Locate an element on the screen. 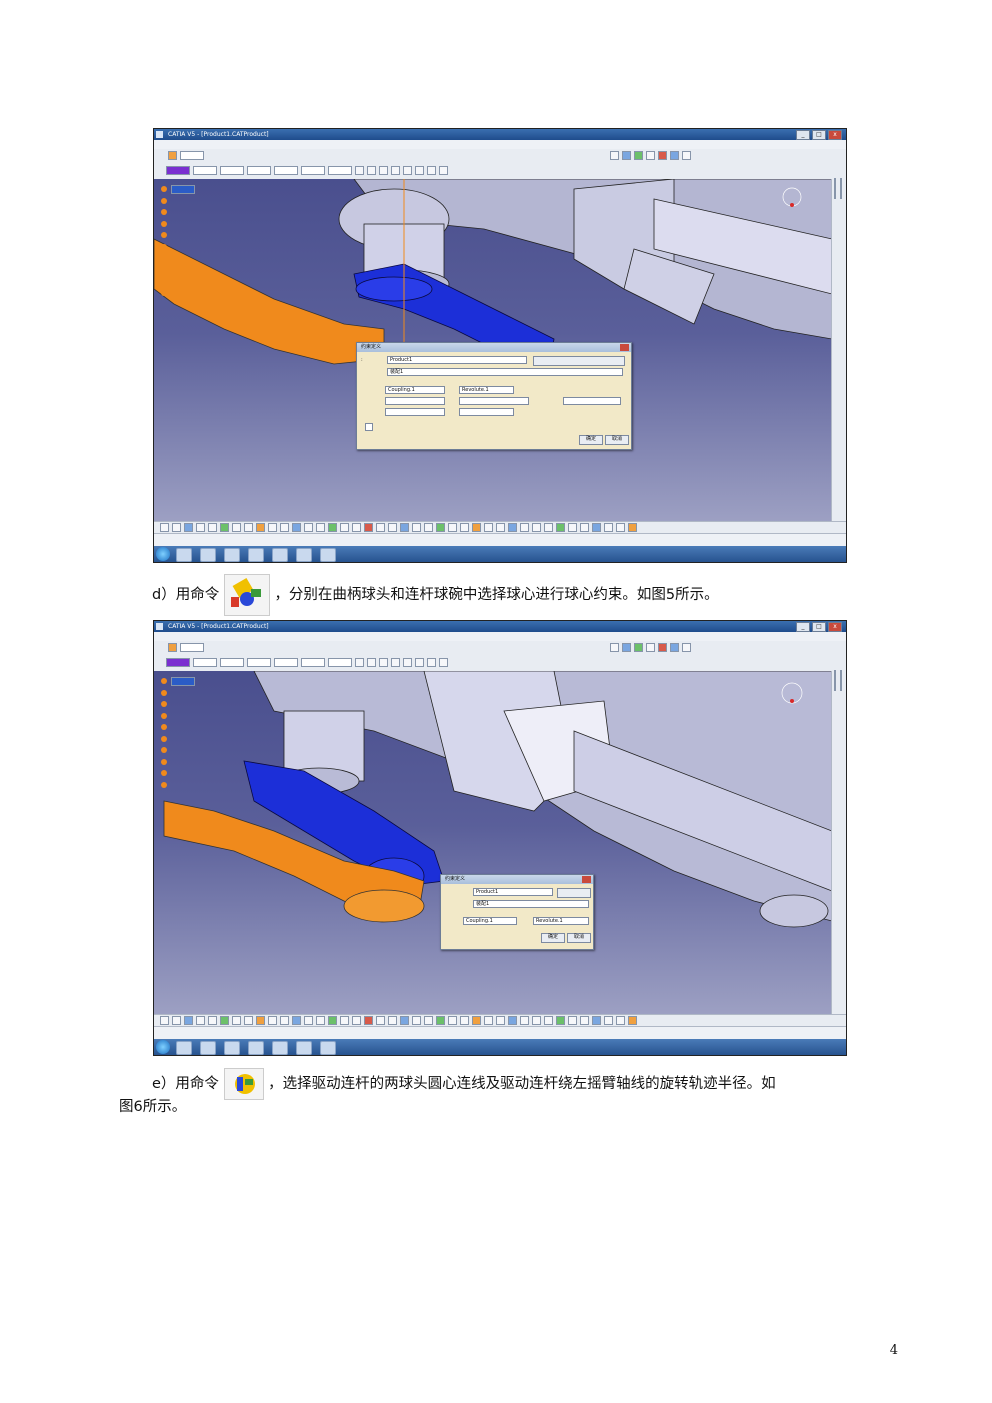 The width and height of the screenshot is (992, 1403). start-button is located at coordinates (163, 554).